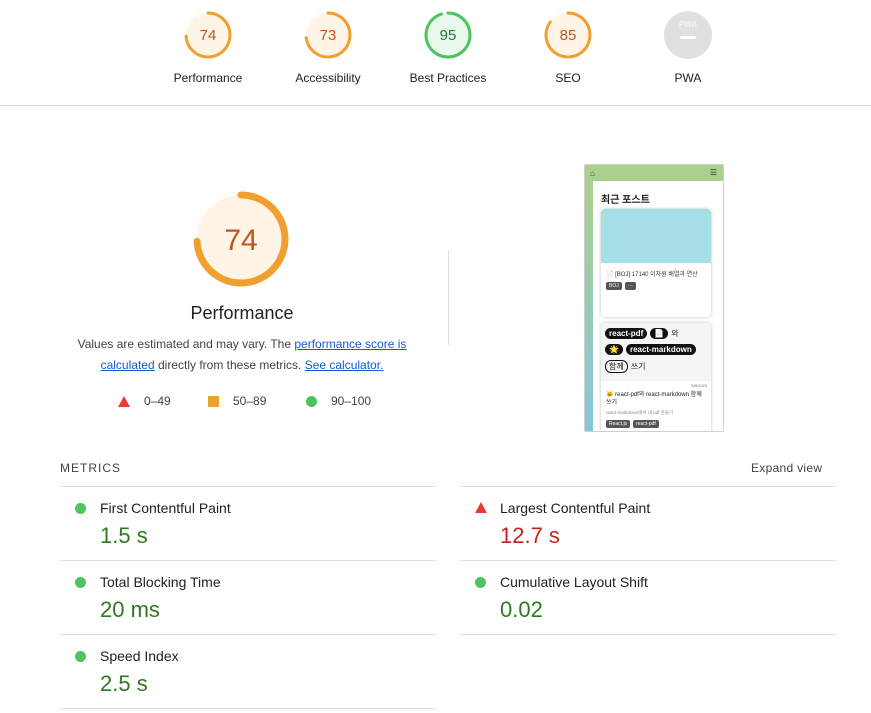 The image size is (871, 713). I want to click on gauge-pwa: PWA PWA, so click(688, 47).